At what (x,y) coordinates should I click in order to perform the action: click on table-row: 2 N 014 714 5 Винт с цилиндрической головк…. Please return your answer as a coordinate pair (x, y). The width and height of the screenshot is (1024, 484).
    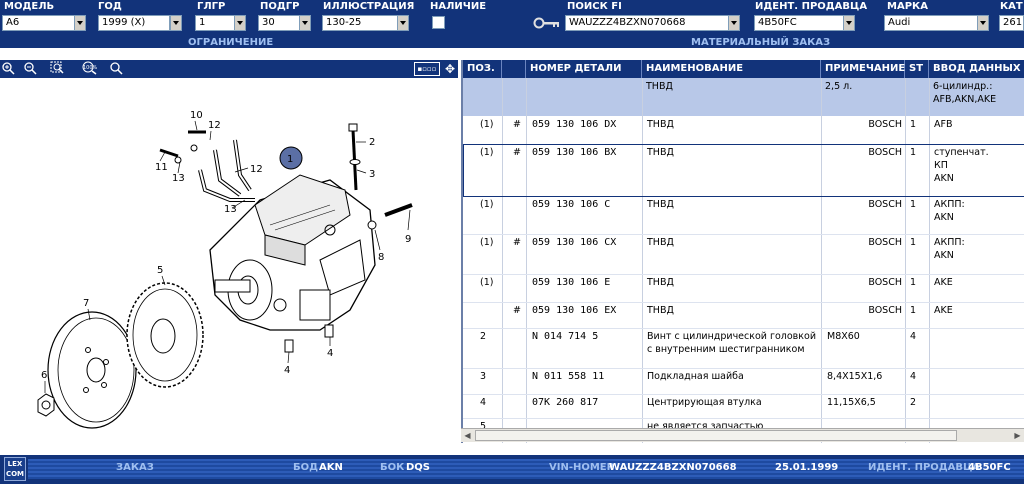
    Looking at the image, I should click on (743, 348).